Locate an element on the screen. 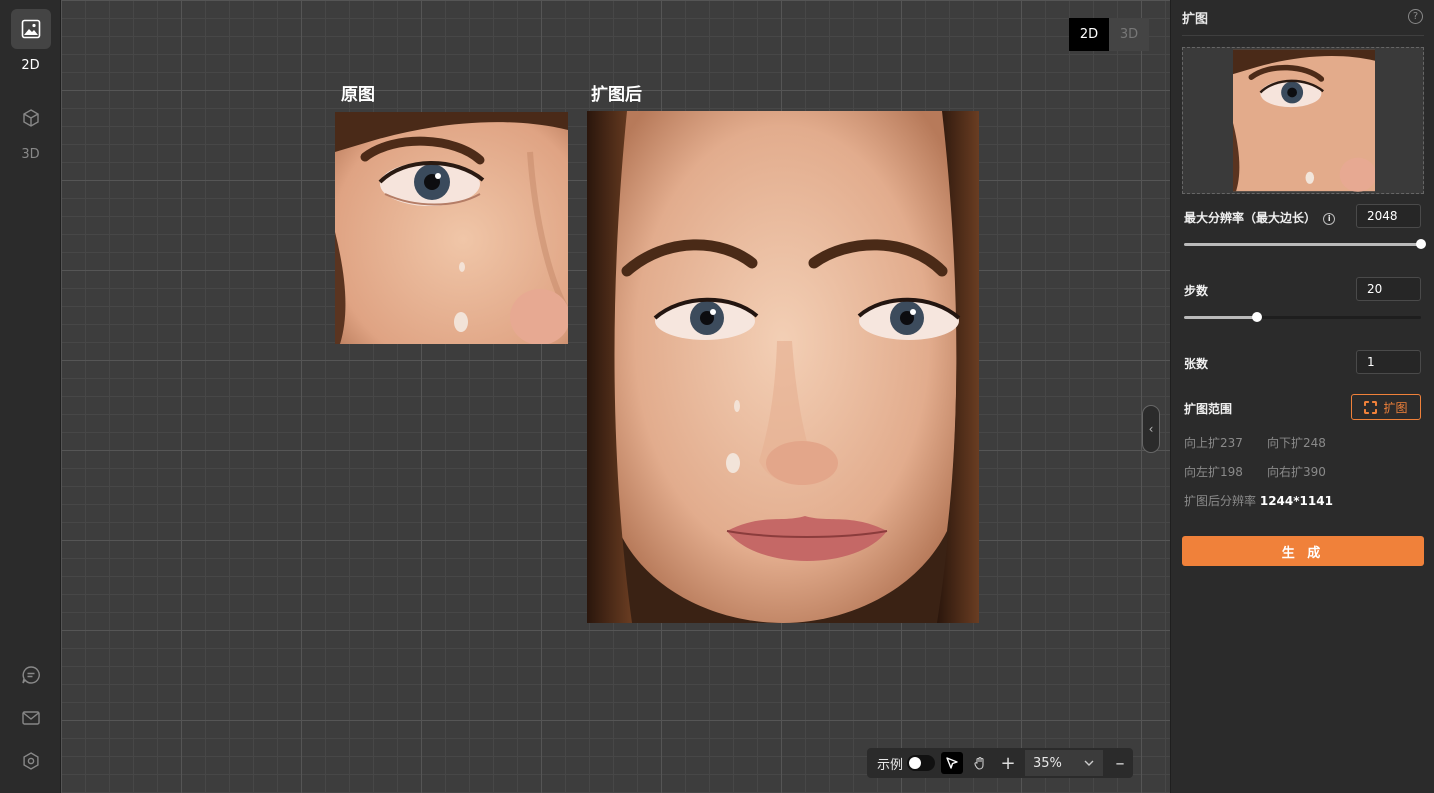  preview-area is located at coordinates (1303, 120).